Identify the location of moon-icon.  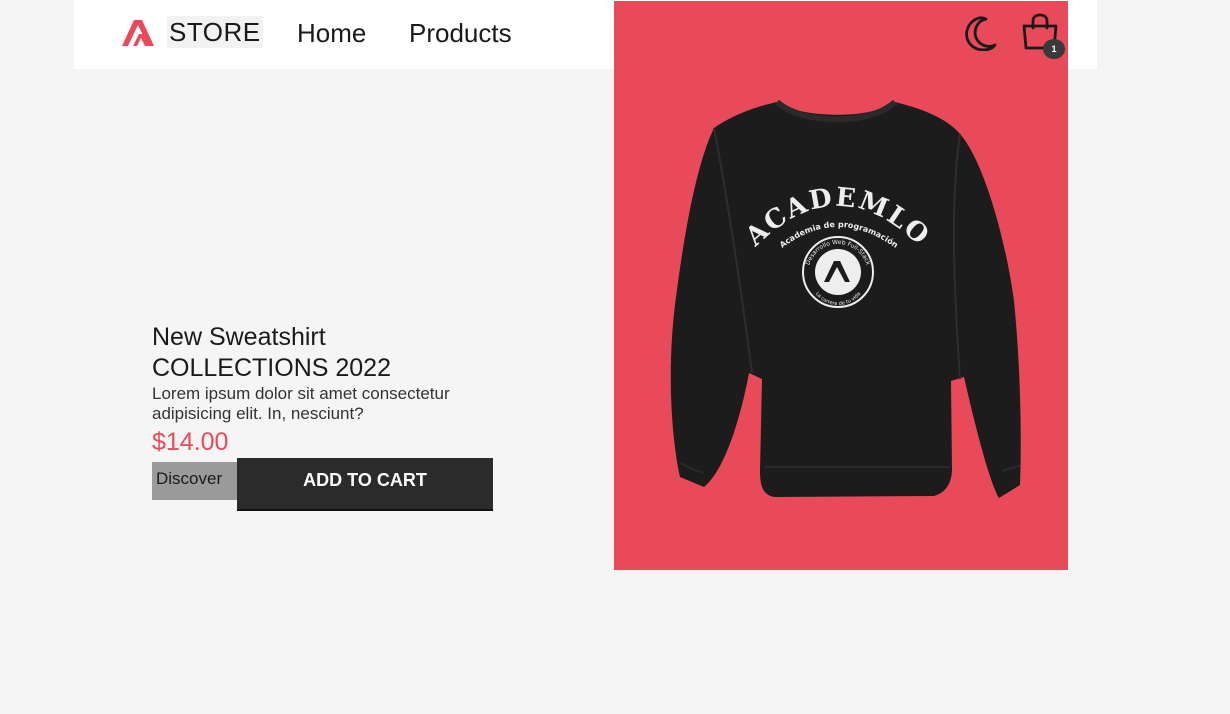
(981, 34).